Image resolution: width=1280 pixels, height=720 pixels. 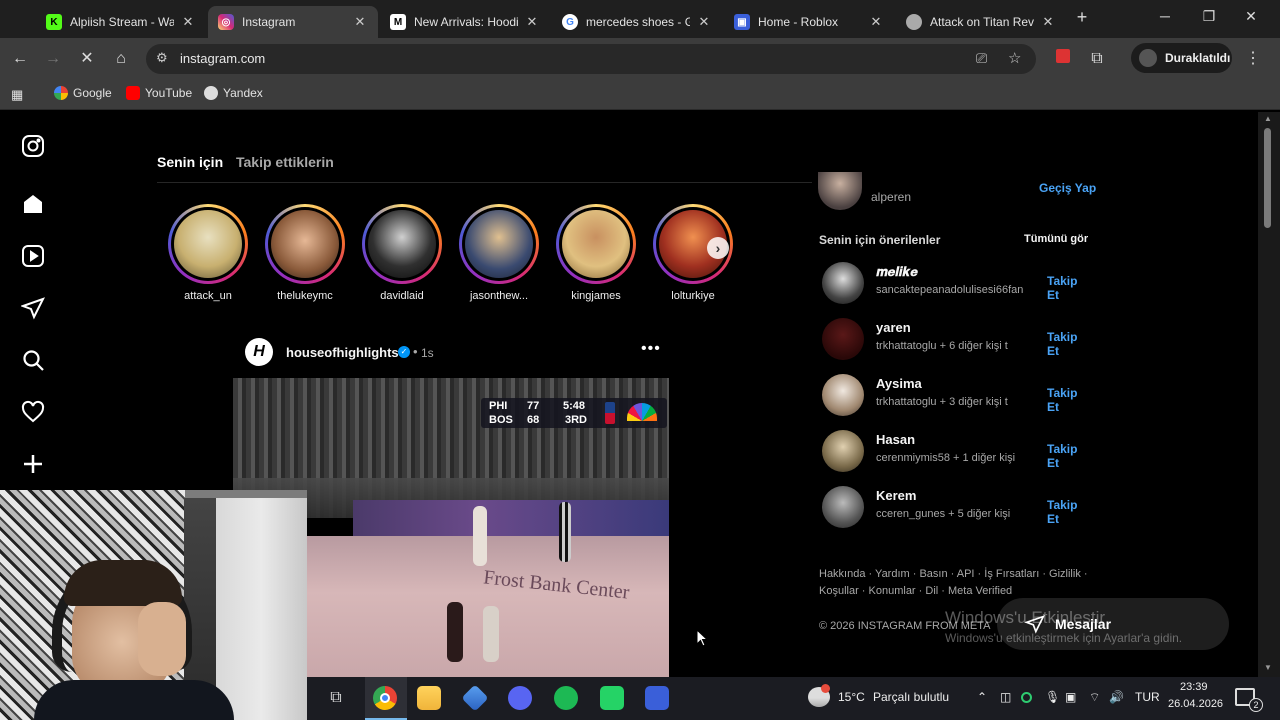 What do you see at coordinates (33, 464) in the screenshot?
I see `create-plus-icon` at bounding box center [33, 464].